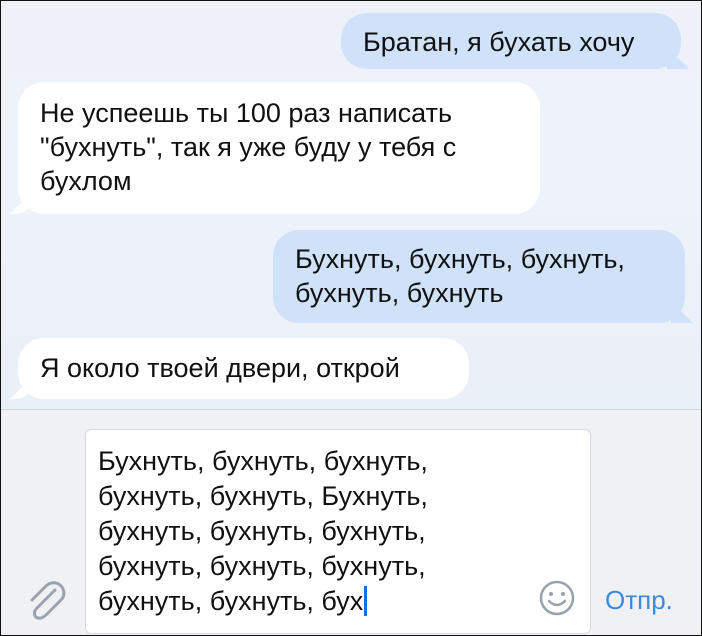 The width and height of the screenshot is (702, 636). Describe the element at coordinates (499, 42) in the screenshot. I see `message-text: Братан, я бухать хочу` at that location.